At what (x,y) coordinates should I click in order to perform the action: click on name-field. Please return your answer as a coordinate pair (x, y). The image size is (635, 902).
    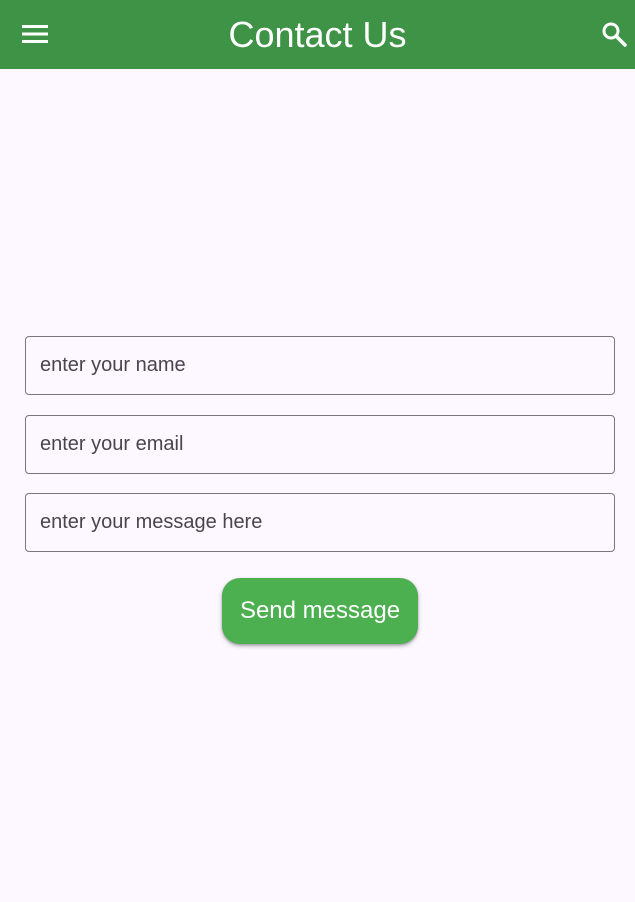
    Looking at the image, I should click on (320, 365).